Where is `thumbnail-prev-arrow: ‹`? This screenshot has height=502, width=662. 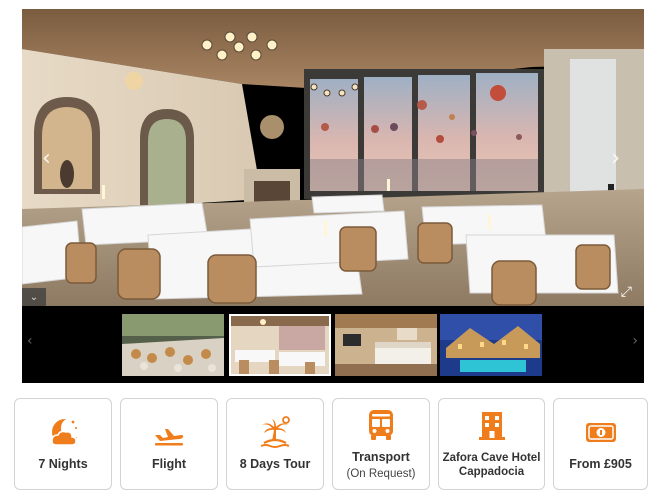 thumbnail-prev-arrow: ‹ is located at coordinates (30, 341).